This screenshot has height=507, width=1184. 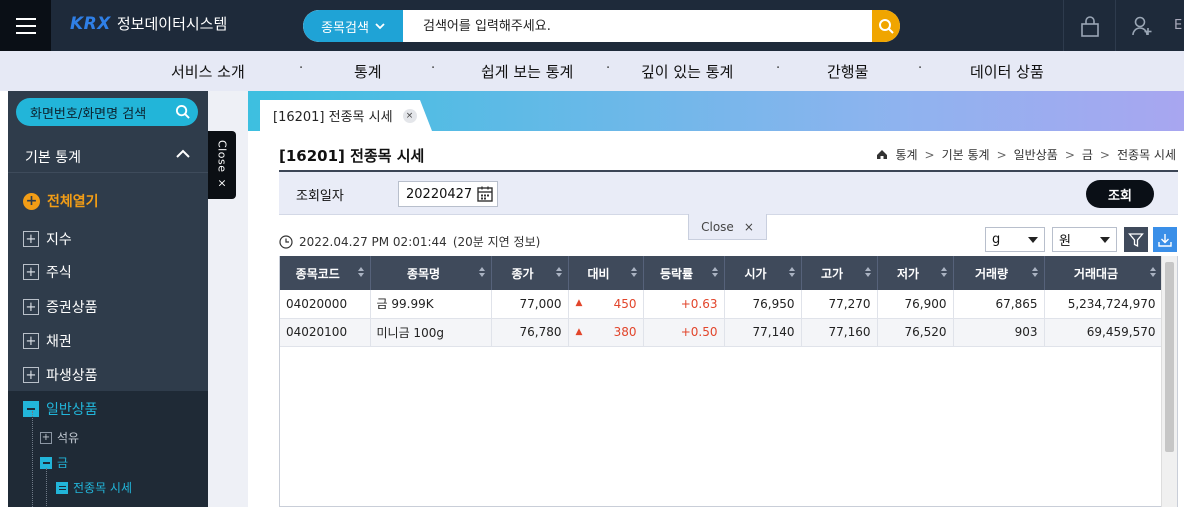 I want to click on sidebar-sub-item-gold: 금, so click(x=54, y=462).